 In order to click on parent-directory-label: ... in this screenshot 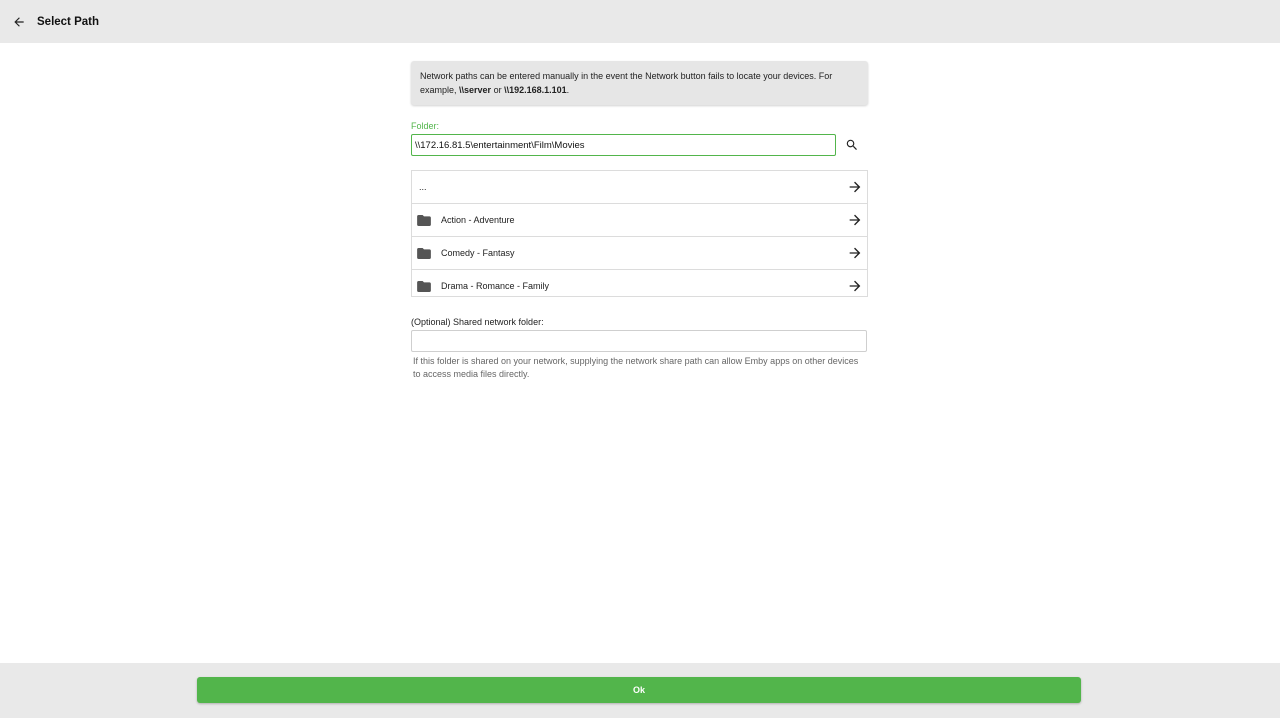, I will do `click(423, 187)`.